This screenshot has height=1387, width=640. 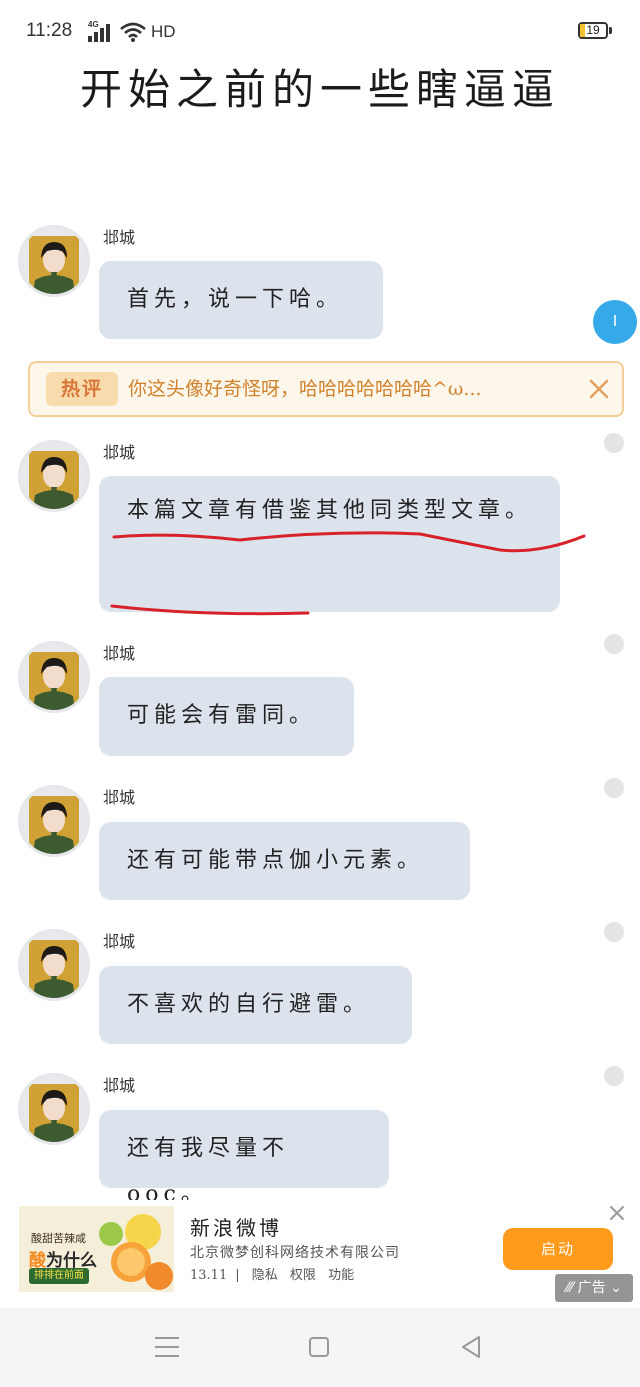 What do you see at coordinates (613, 1288) in the screenshot?
I see `chevron-down-icon: ⌄` at bounding box center [613, 1288].